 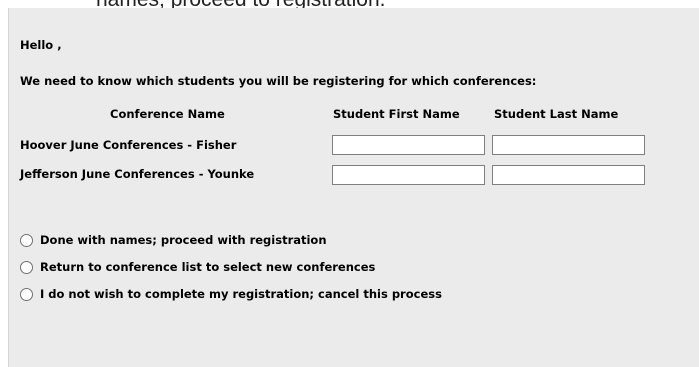 I want to click on student-first-name-input-hoover, so click(x=408, y=145).